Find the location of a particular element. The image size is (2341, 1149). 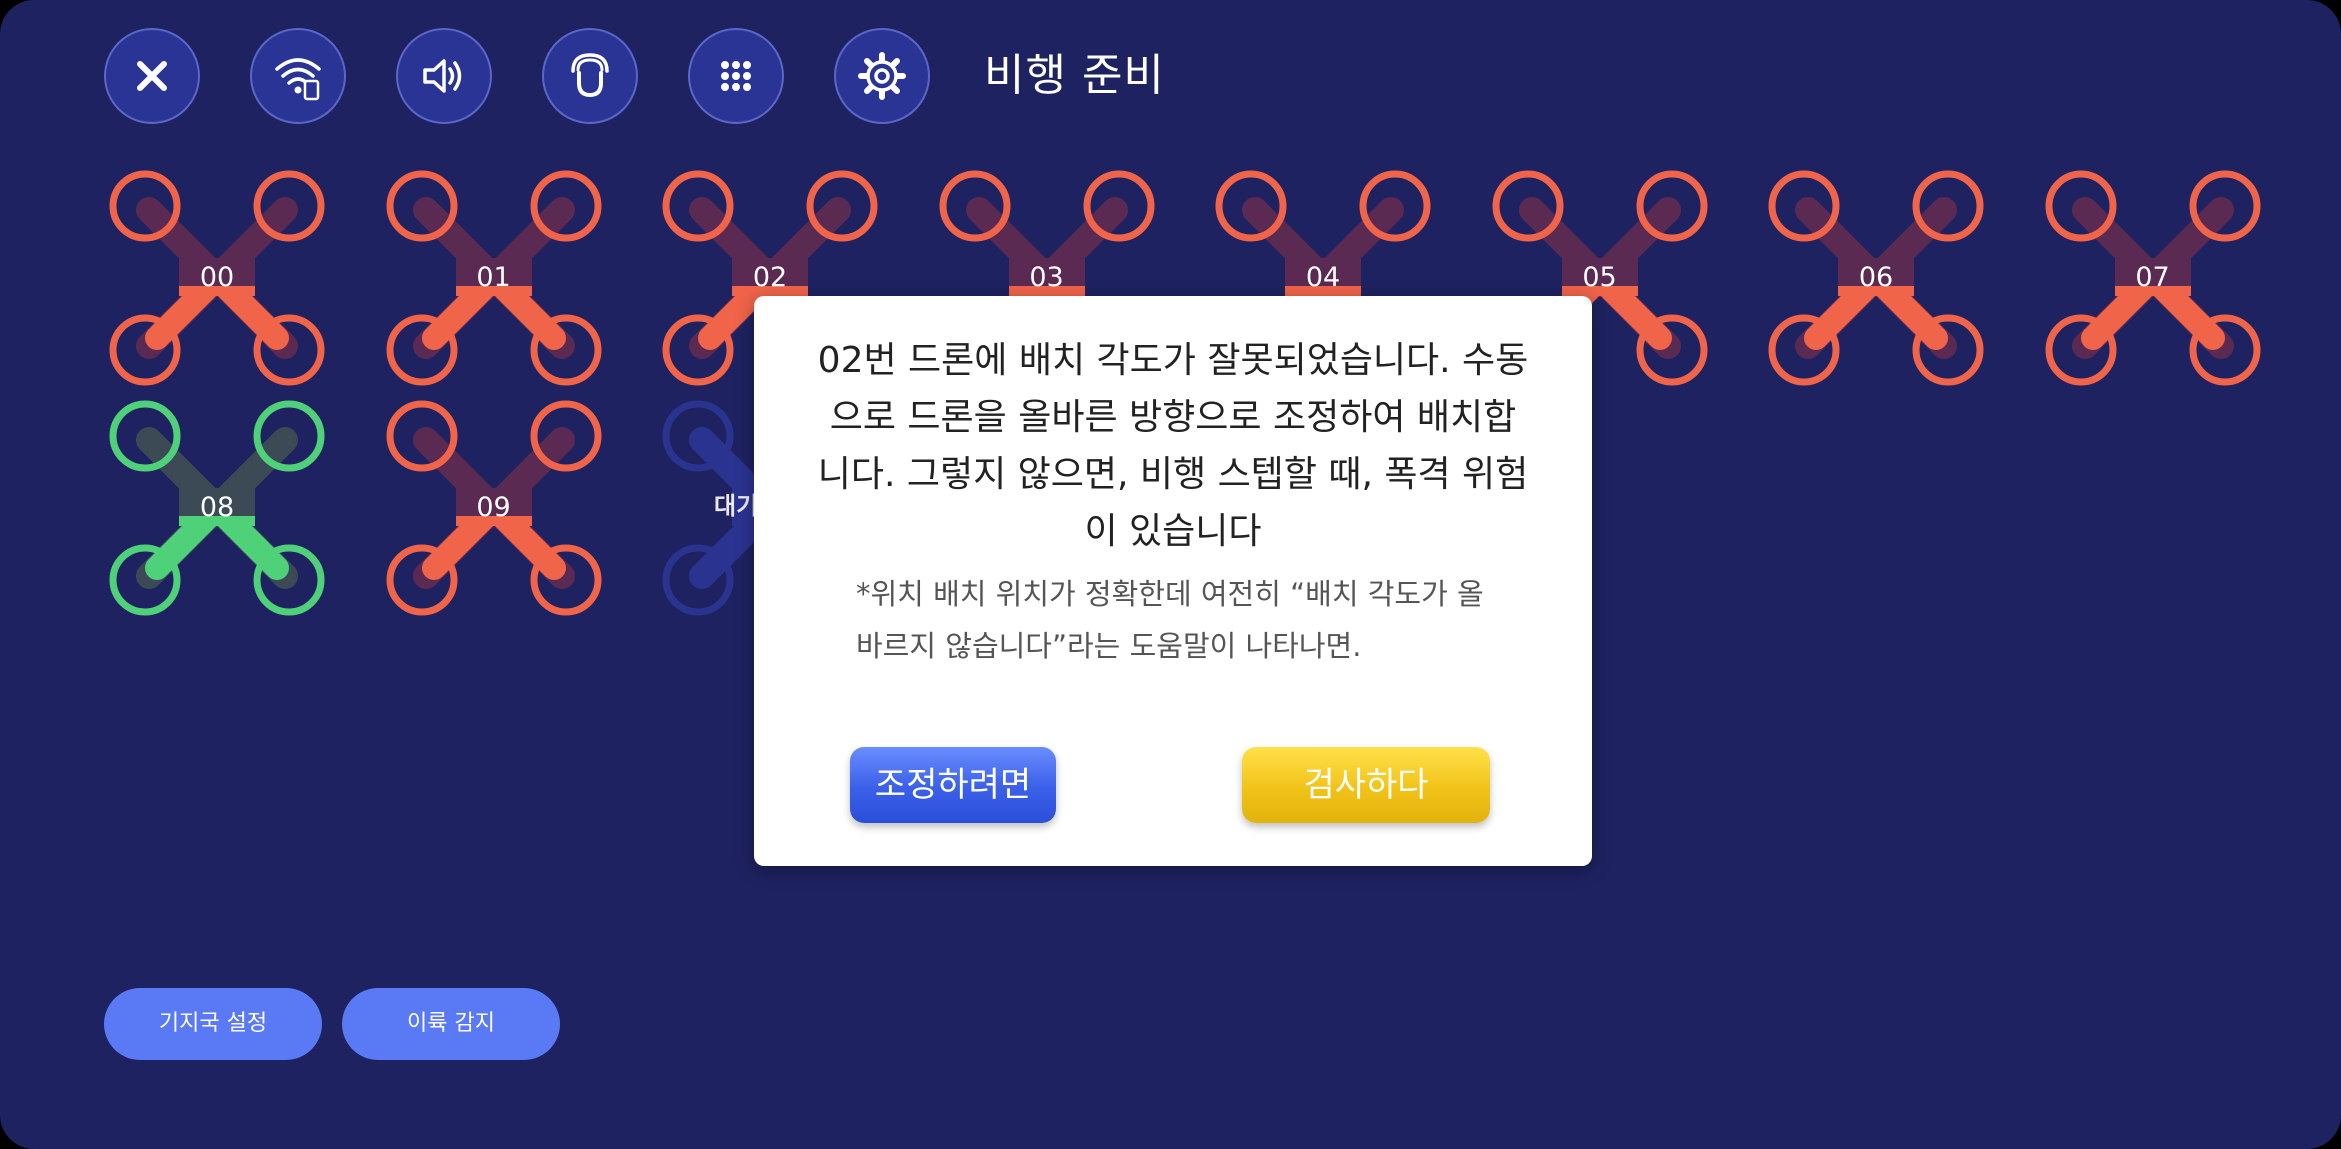

wifi-button is located at coordinates (298, 76).